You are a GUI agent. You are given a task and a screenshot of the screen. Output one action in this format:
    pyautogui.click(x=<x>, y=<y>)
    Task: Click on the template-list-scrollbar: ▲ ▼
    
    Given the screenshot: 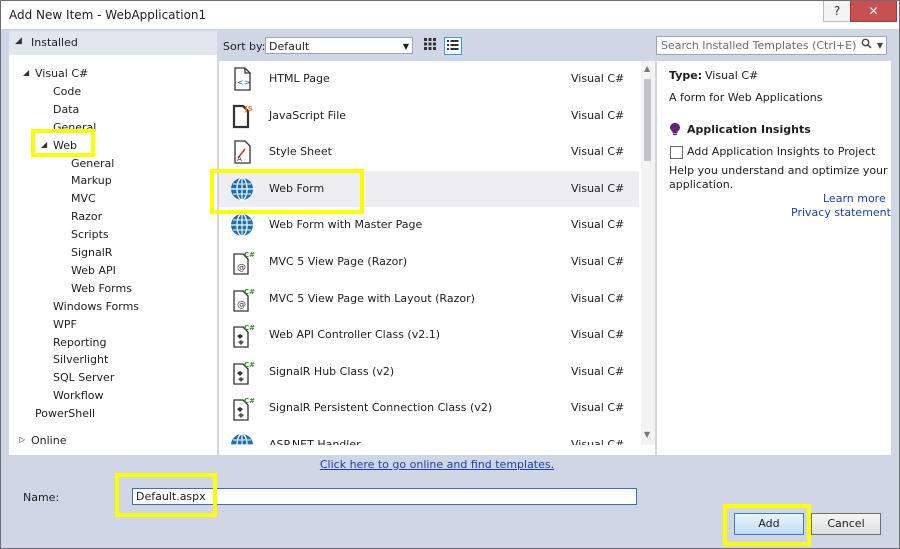 What is the action you would take?
    pyautogui.click(x=648, y=253)
    